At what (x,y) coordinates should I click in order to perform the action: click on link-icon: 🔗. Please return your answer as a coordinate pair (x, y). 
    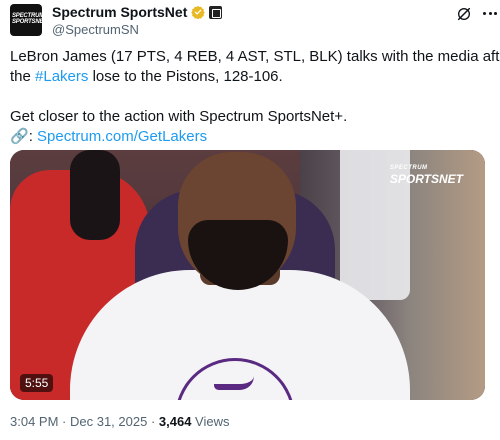
    Looking at the image, I should click on (19, 136).